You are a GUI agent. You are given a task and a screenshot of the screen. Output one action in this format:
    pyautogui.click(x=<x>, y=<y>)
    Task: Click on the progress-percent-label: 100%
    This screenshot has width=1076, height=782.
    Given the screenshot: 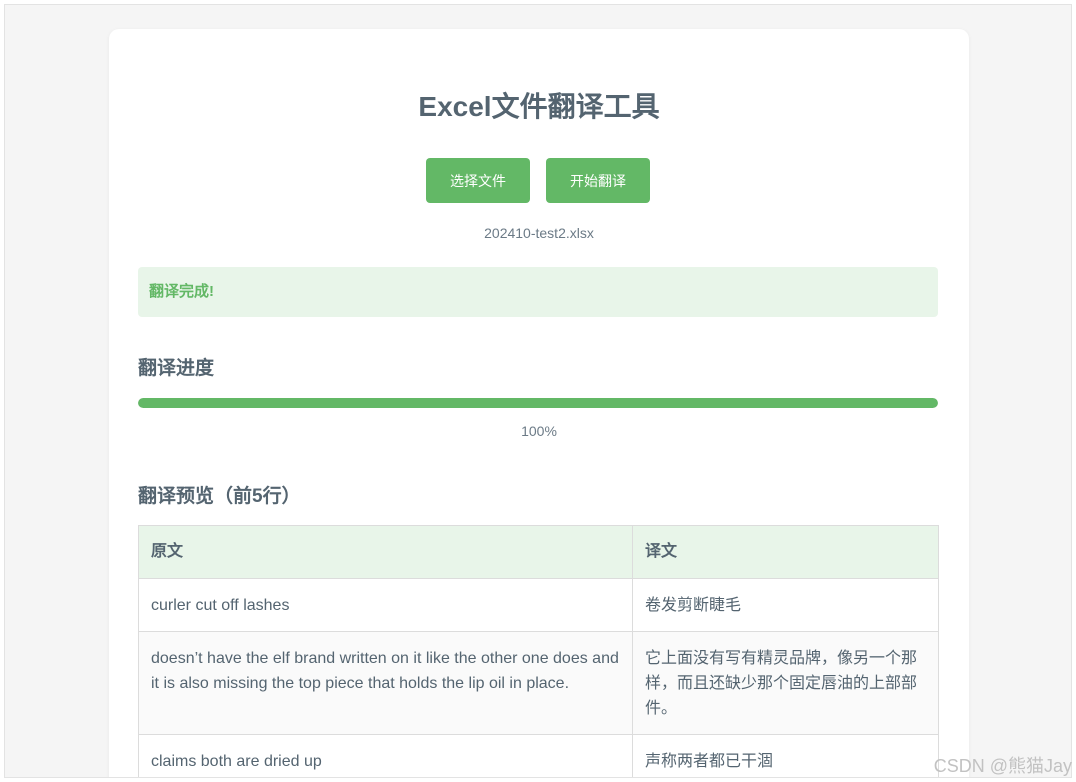 What is the action you would take?
    pyautogui.click(x=539, y=431)
    